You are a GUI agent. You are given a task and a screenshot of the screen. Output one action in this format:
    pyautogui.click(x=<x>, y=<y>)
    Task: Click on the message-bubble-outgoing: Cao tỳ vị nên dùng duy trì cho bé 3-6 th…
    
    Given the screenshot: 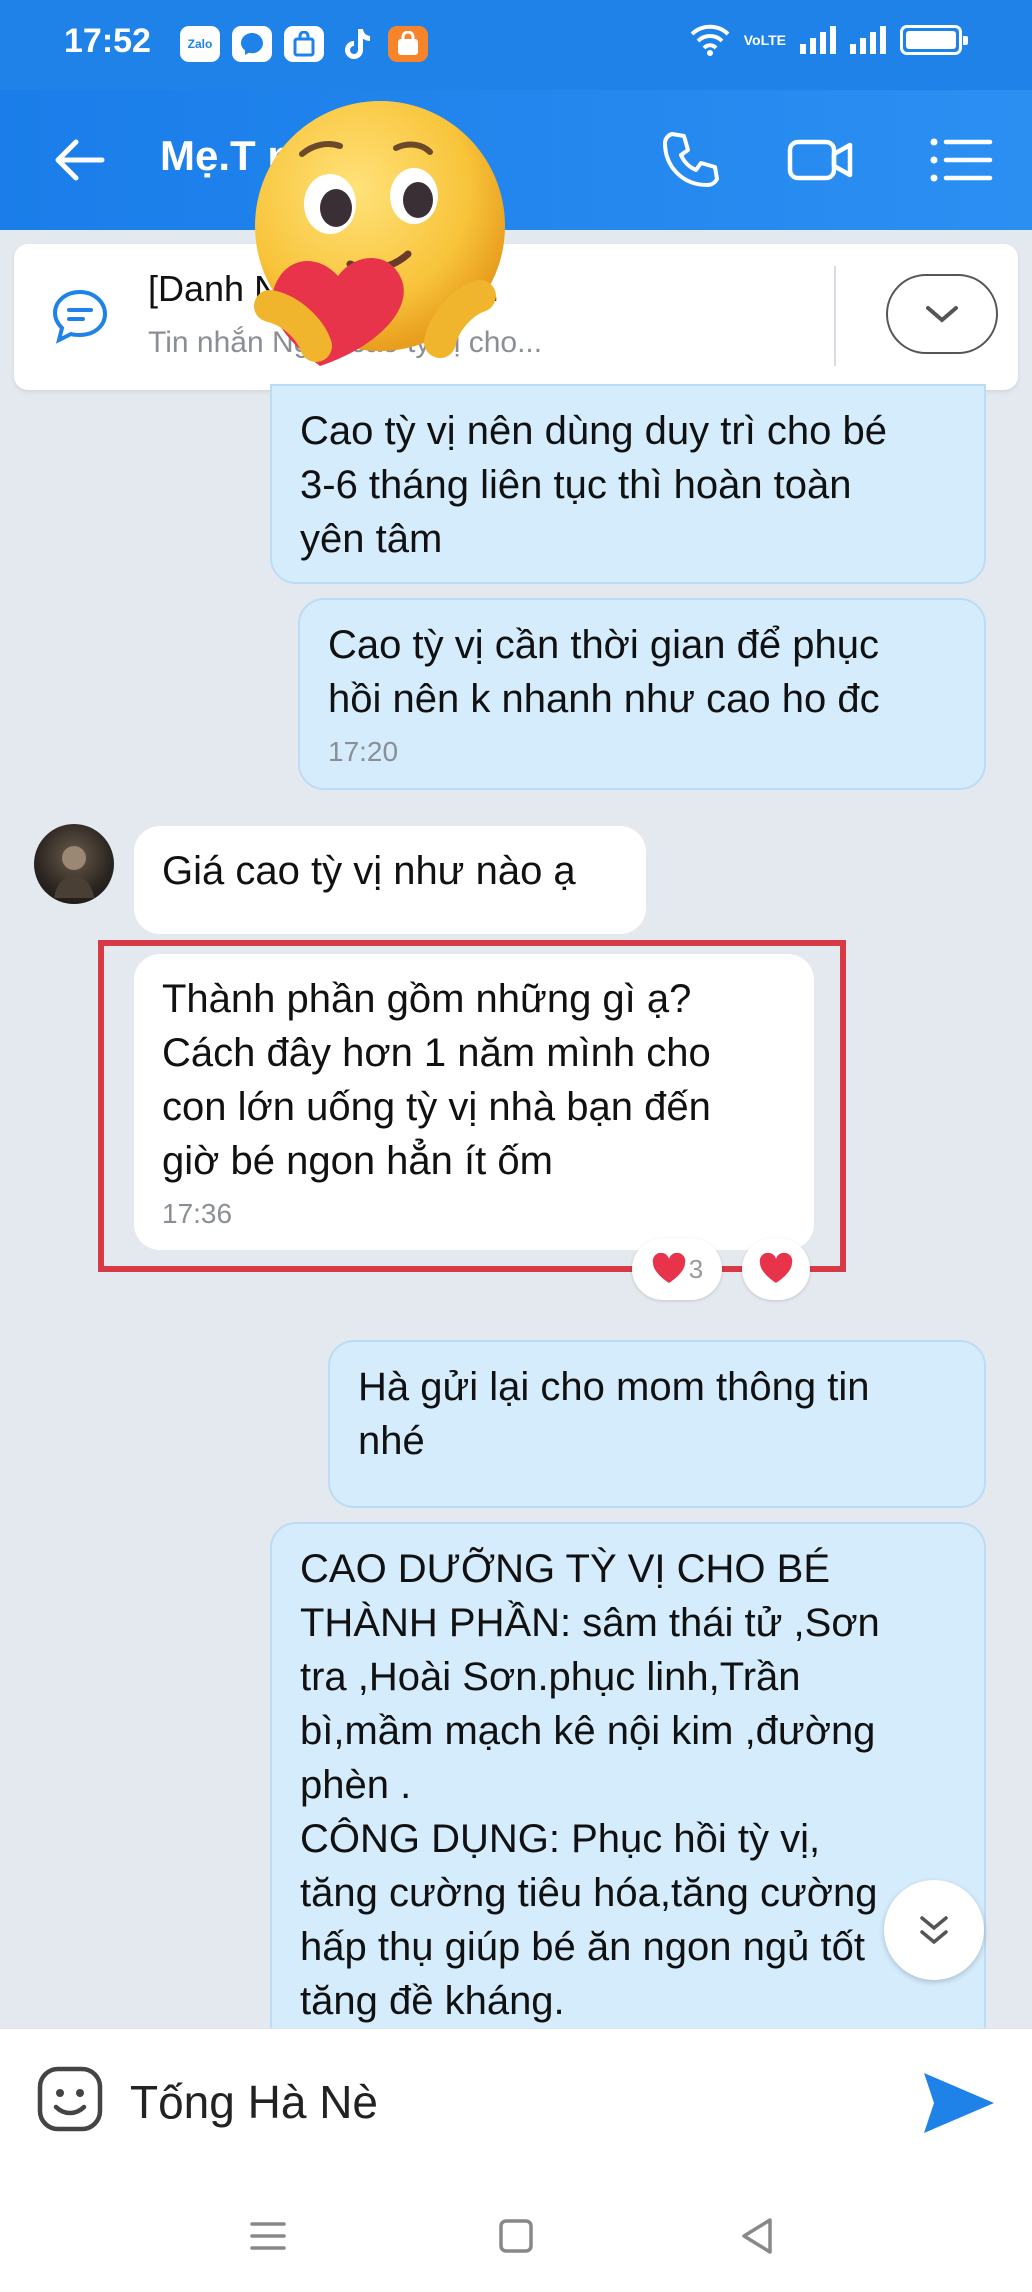 What is the action you would take?
    pyautogui.click(x=628, y=484)
    